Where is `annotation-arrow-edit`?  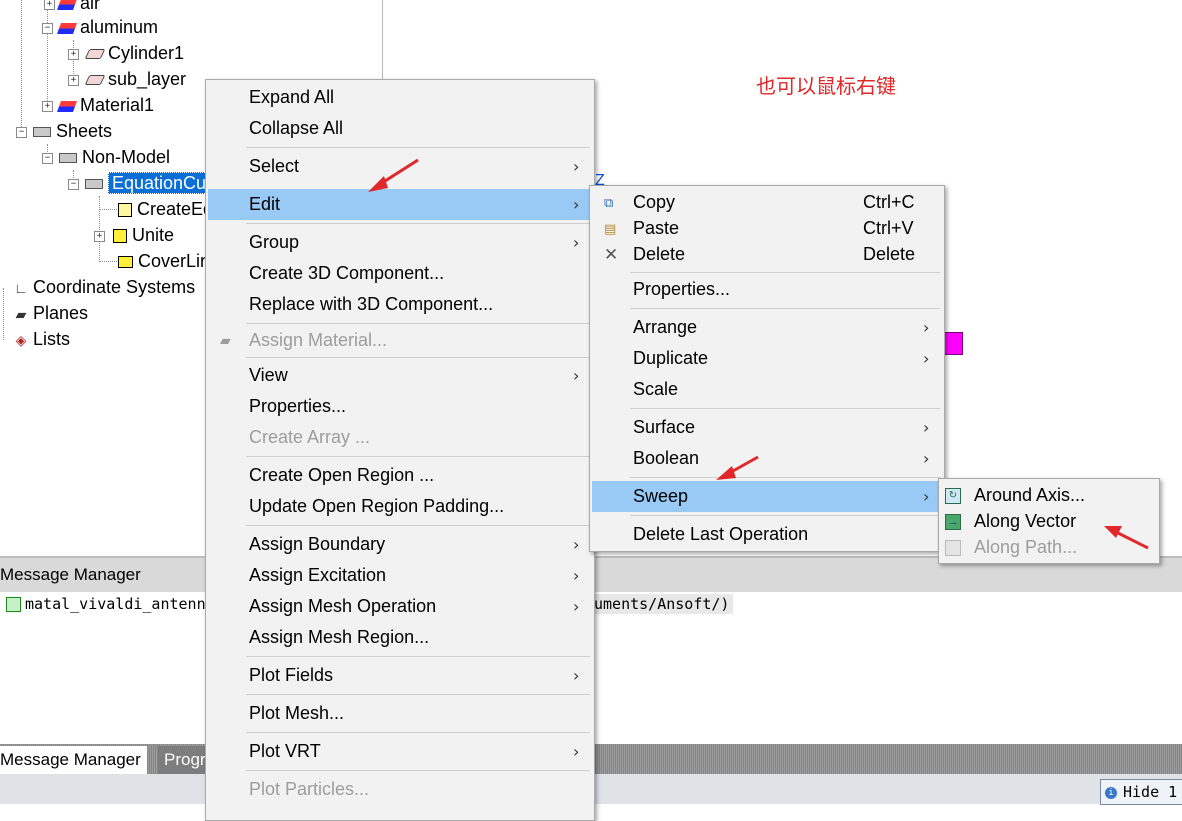 annotation-arrow-edit is located at coordinates (393, 175).